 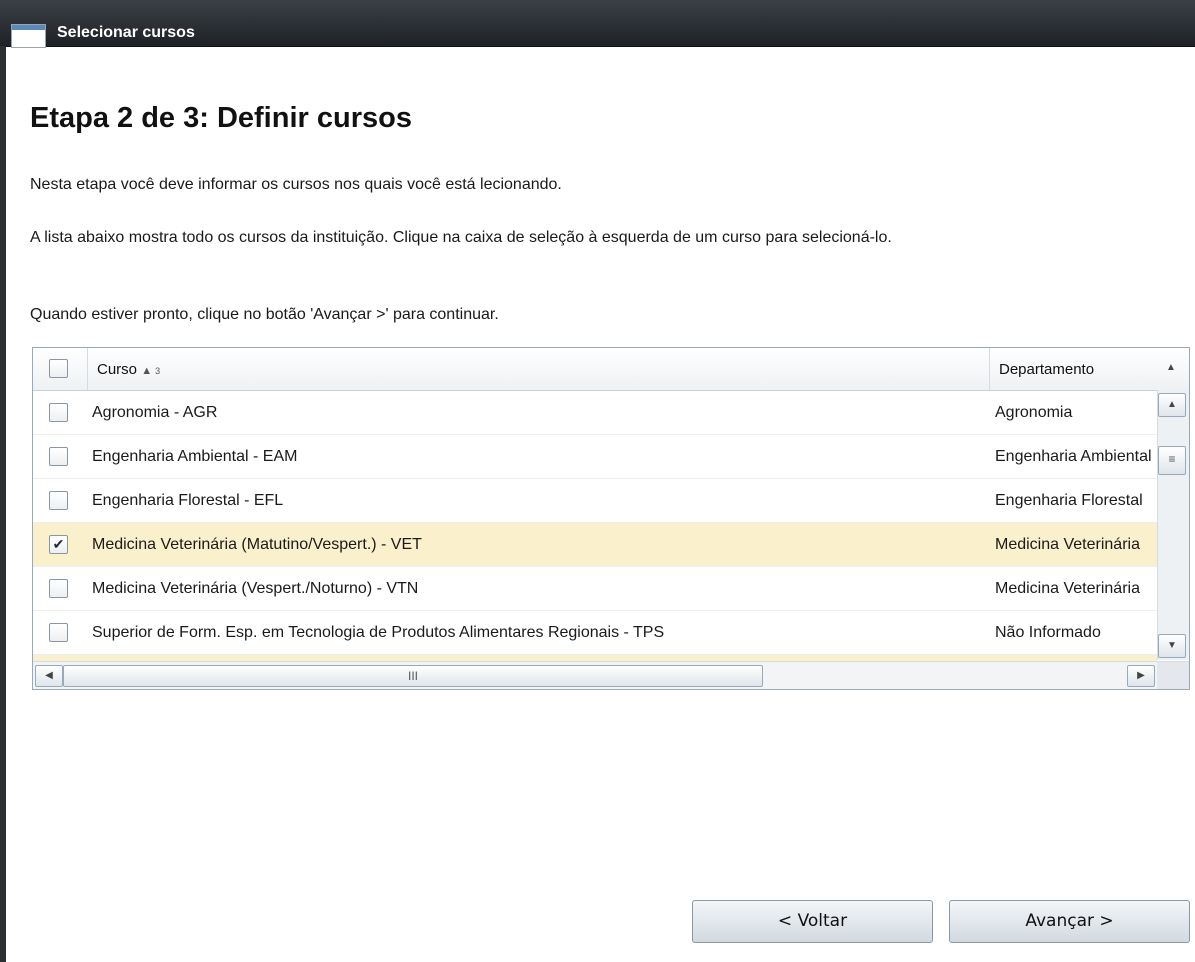 What do you see at coordinates (49, 676) in the screenshot?
I see `scroll-left-button: ◀` at bounding box center [49, 676].